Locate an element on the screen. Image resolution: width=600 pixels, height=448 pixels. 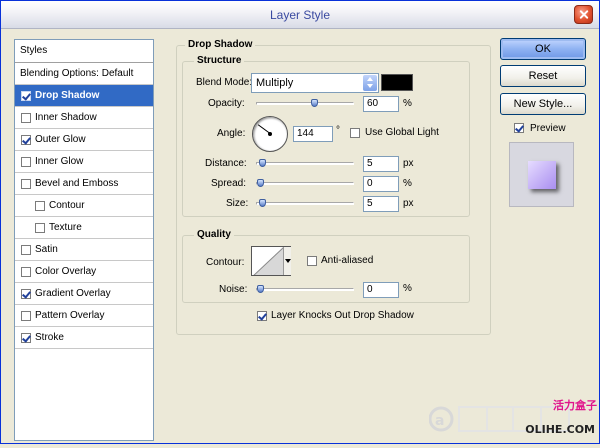
style-item-color-overlay: Color Overlay is located at coordinates (84, 272).